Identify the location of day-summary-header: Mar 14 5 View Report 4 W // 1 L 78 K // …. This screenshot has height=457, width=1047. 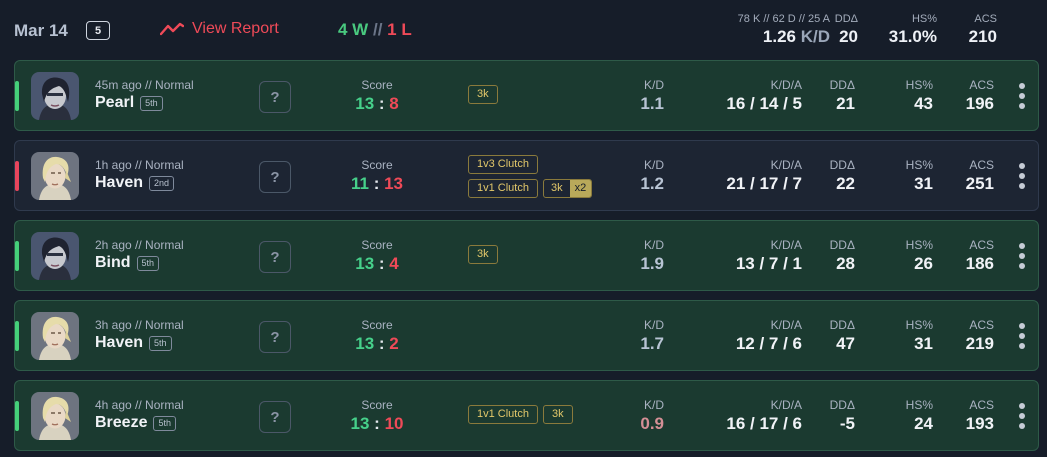
(523, 29).